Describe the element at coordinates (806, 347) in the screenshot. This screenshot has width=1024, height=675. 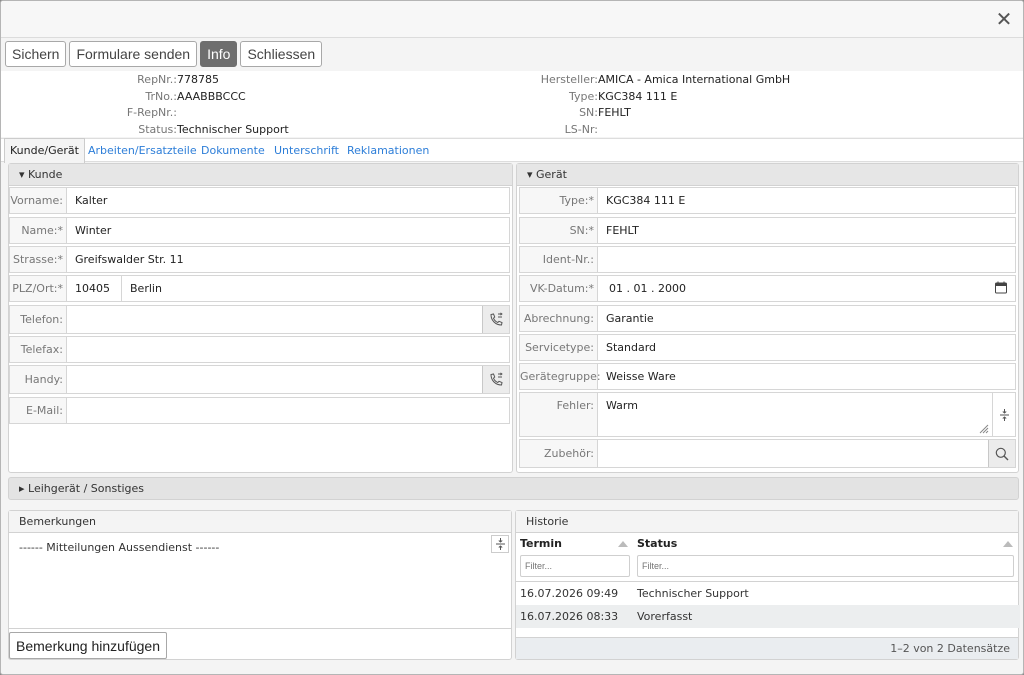
I see `servicetype-select: Standard` at that location.